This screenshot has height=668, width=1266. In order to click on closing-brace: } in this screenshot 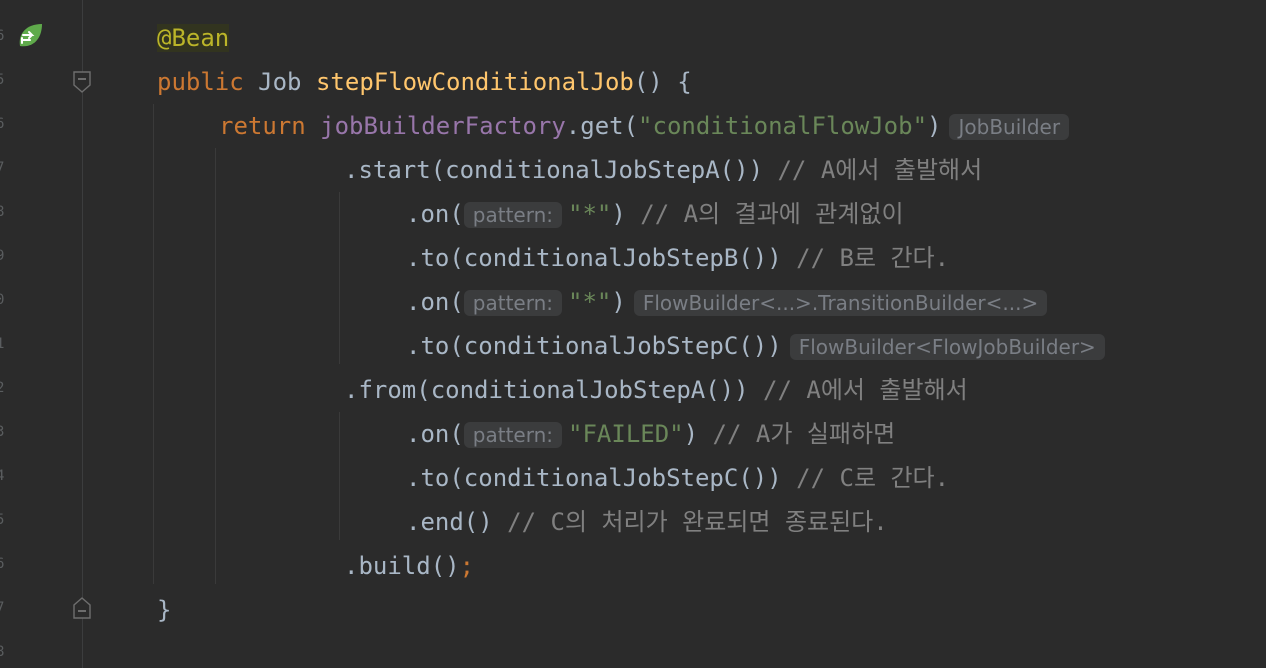, I will do `click(164, 610)`.